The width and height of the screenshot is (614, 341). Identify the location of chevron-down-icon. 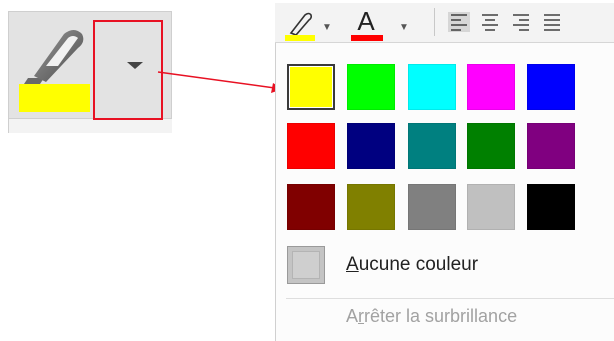
(135, 65).